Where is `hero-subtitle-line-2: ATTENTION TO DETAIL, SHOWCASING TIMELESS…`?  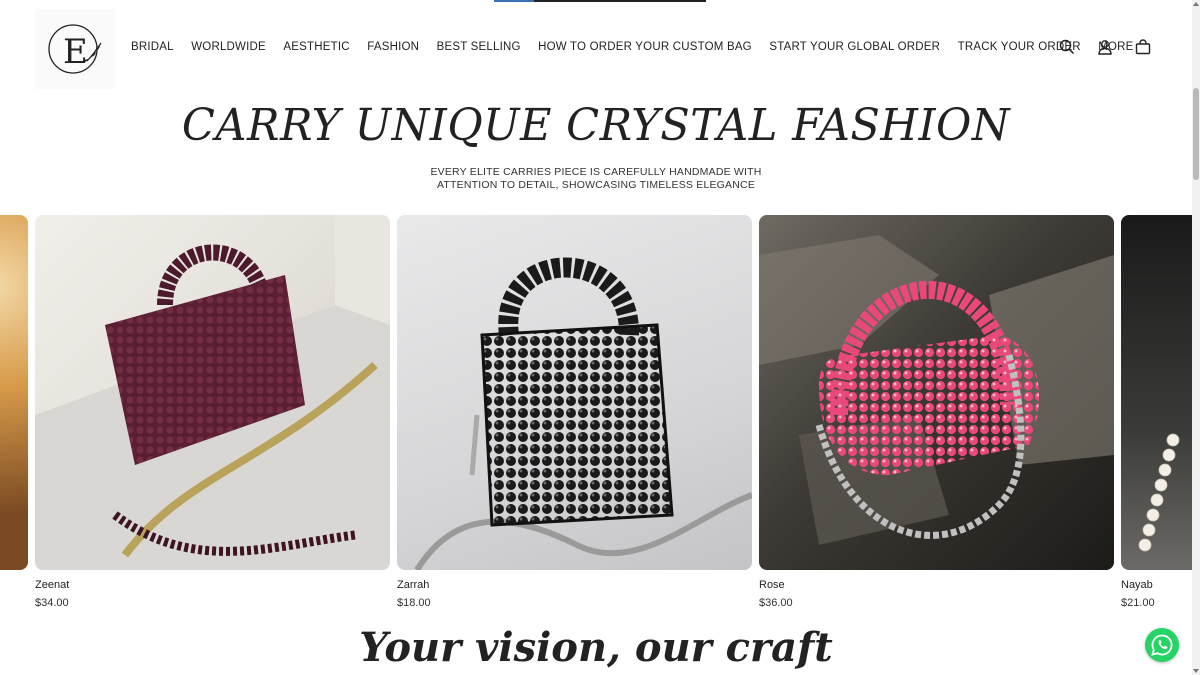
hero-subtitle-line-2: ATTENTION TO DETAIL, SHOWCASING TIMELESS… is located at coordinates (596, 185).